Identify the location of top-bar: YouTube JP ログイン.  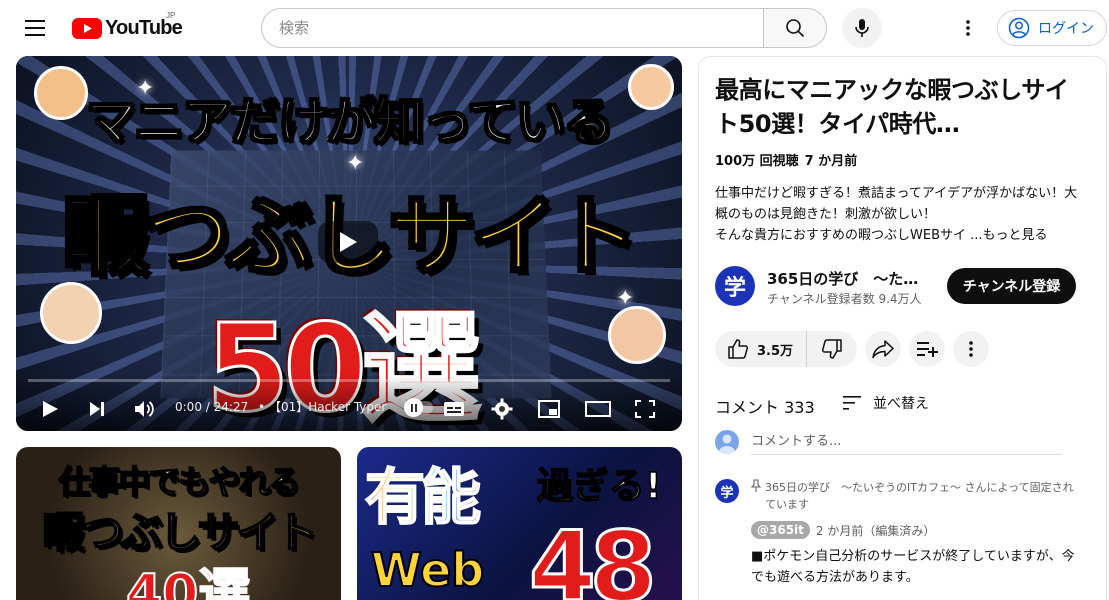
(554, 28).